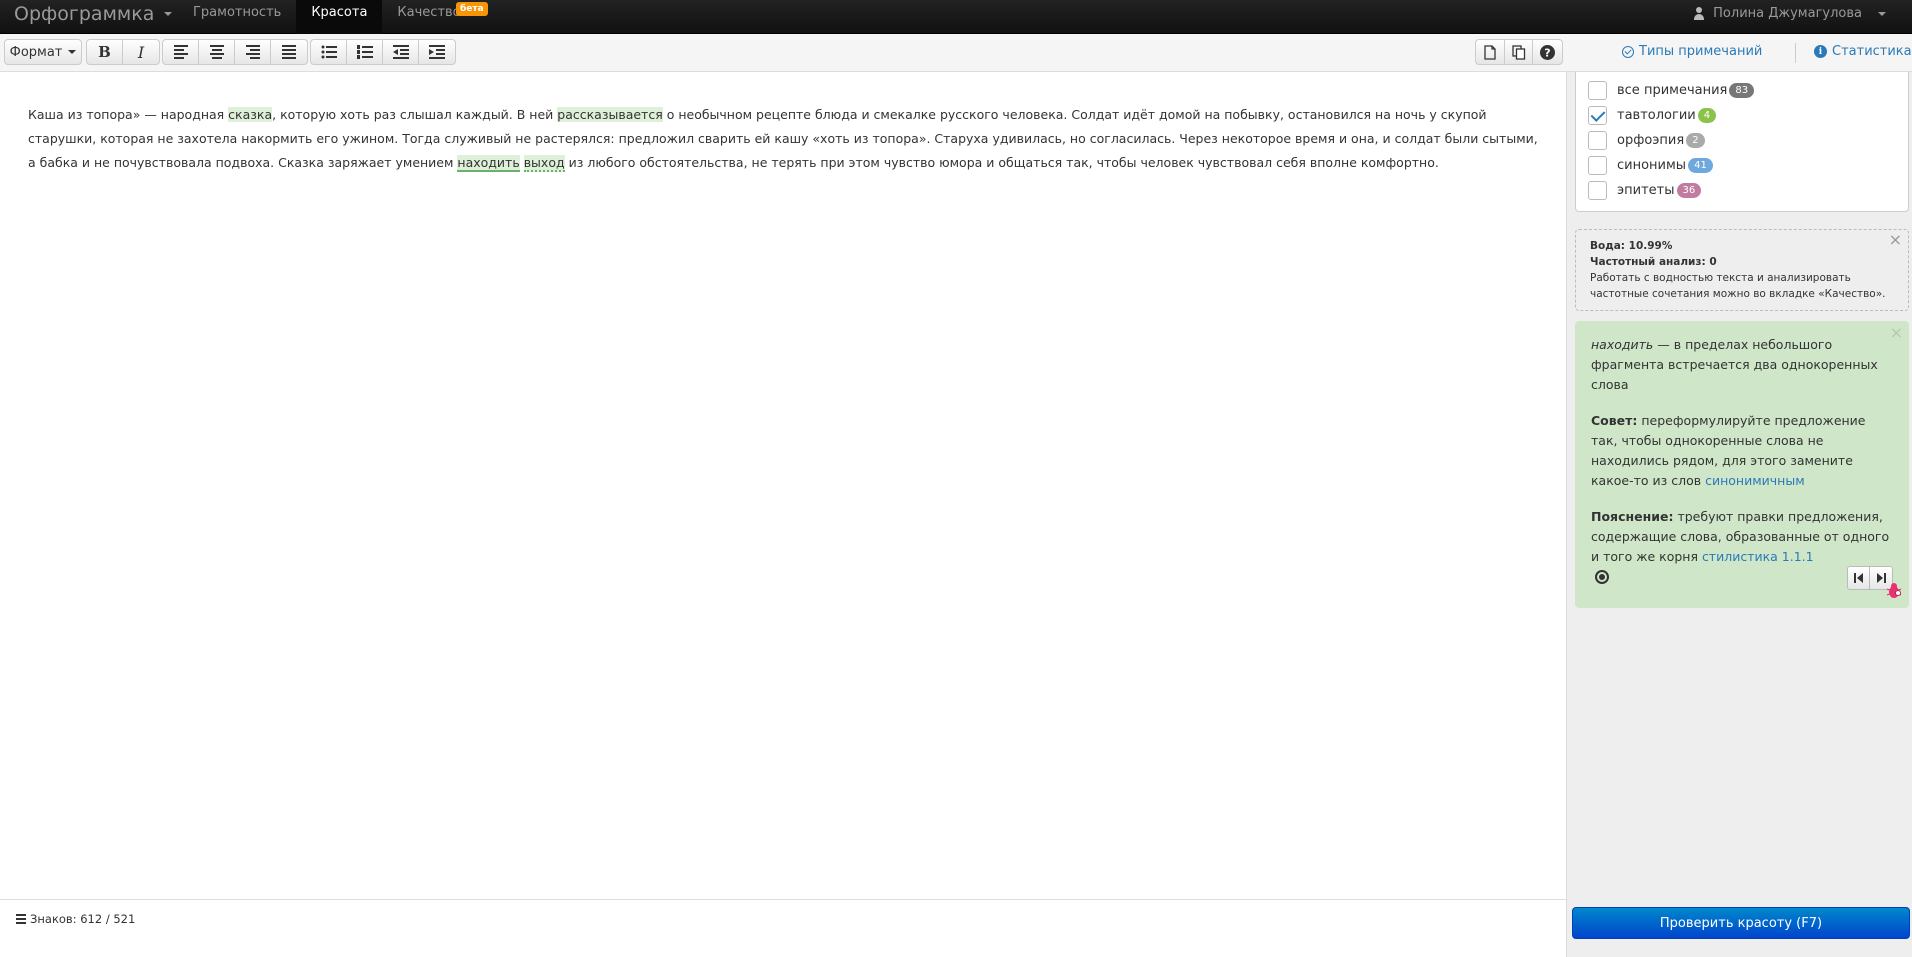 This screenshot has height=957, width=1912. I want to click on align-left-button, so click(181, 52).